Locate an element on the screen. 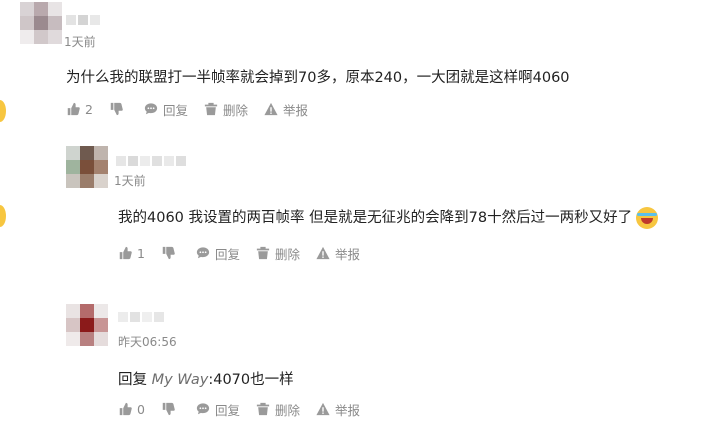 The image size is (718, 424). like-count: 1 is located at coordinates (141, 253).